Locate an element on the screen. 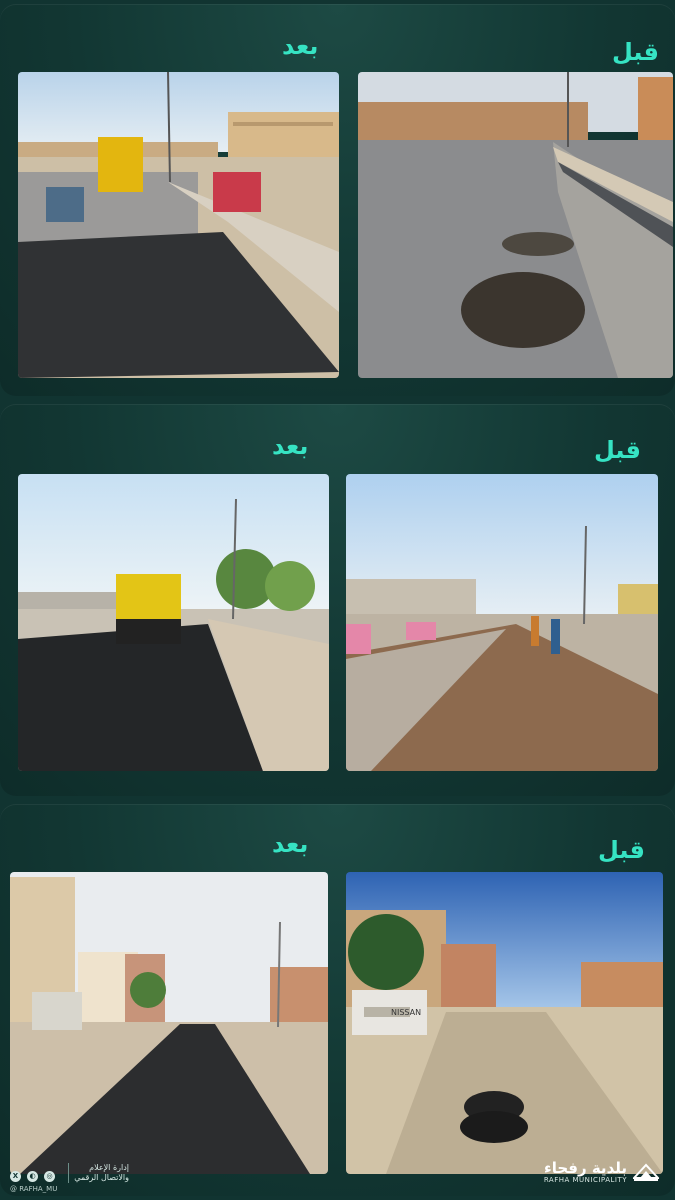 The width and height of the screenshot is (675, 1200). social-icons: X ◐ ◎ is located at coordinates (32, 1176).